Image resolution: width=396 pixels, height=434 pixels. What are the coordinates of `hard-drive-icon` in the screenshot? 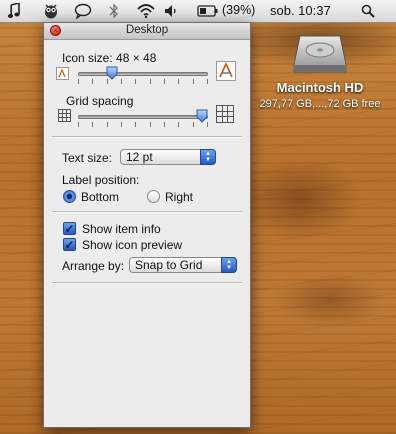 It's located at (320, 52).